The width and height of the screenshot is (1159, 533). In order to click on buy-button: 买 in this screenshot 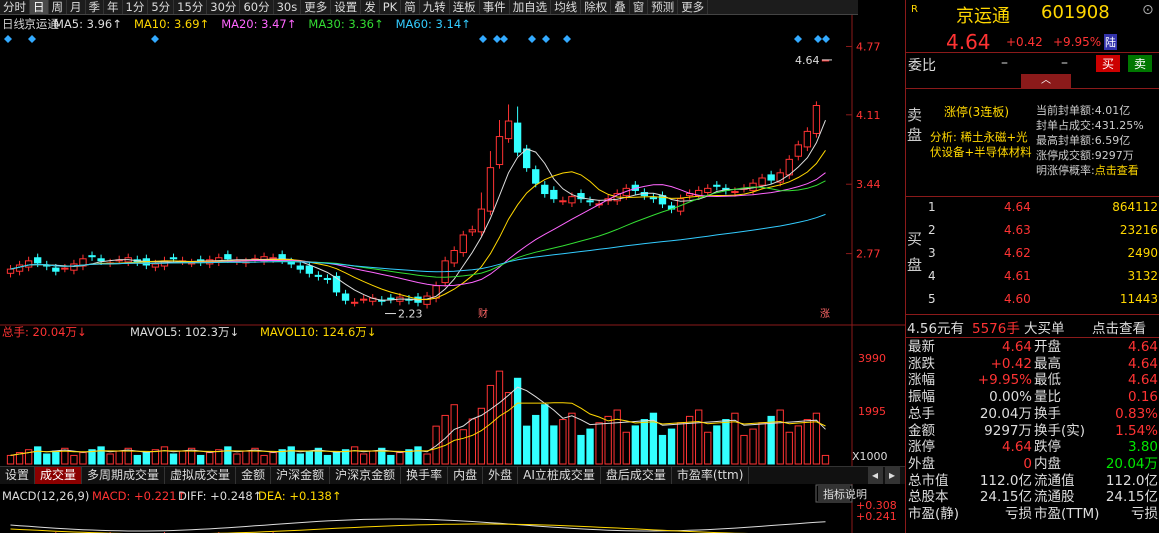, I will do `click(1108, 63)`.